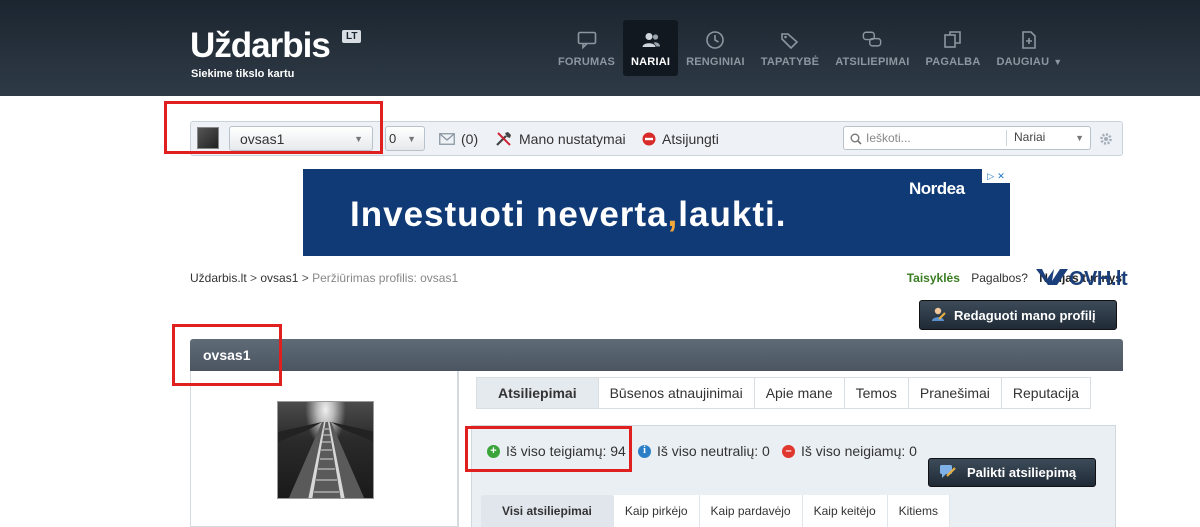 The width and height of the screenshot is (1200, 527). Describe the element at coordinates (790, 40) in the screenshot. I see `tag-icon` at that location.